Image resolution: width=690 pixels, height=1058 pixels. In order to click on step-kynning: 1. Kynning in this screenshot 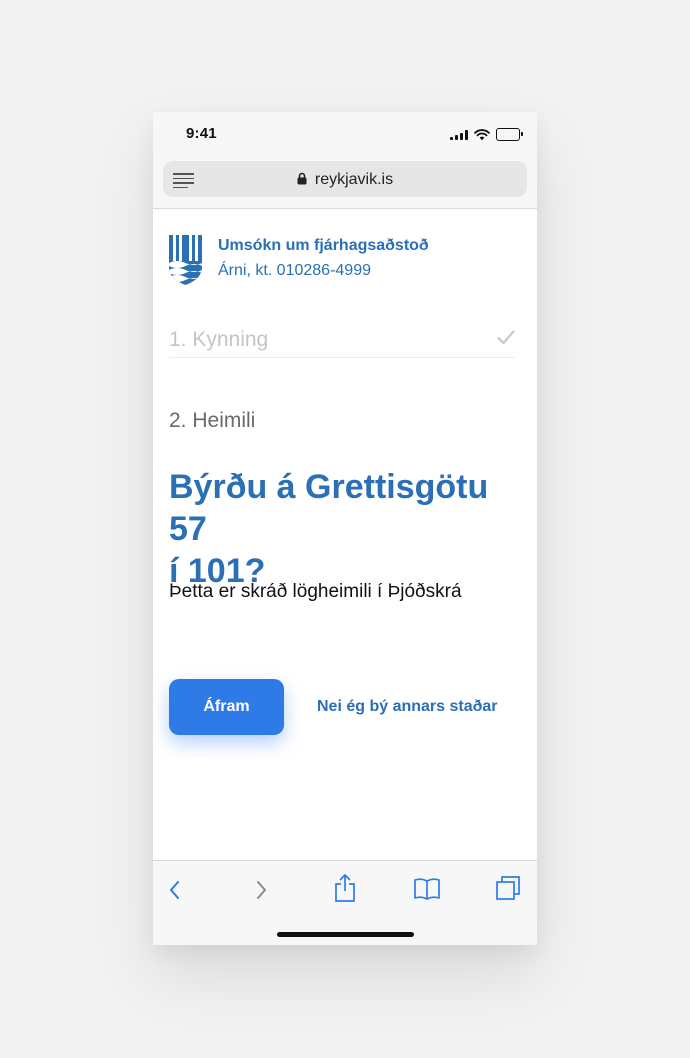, I will do `click(342, 343)`.